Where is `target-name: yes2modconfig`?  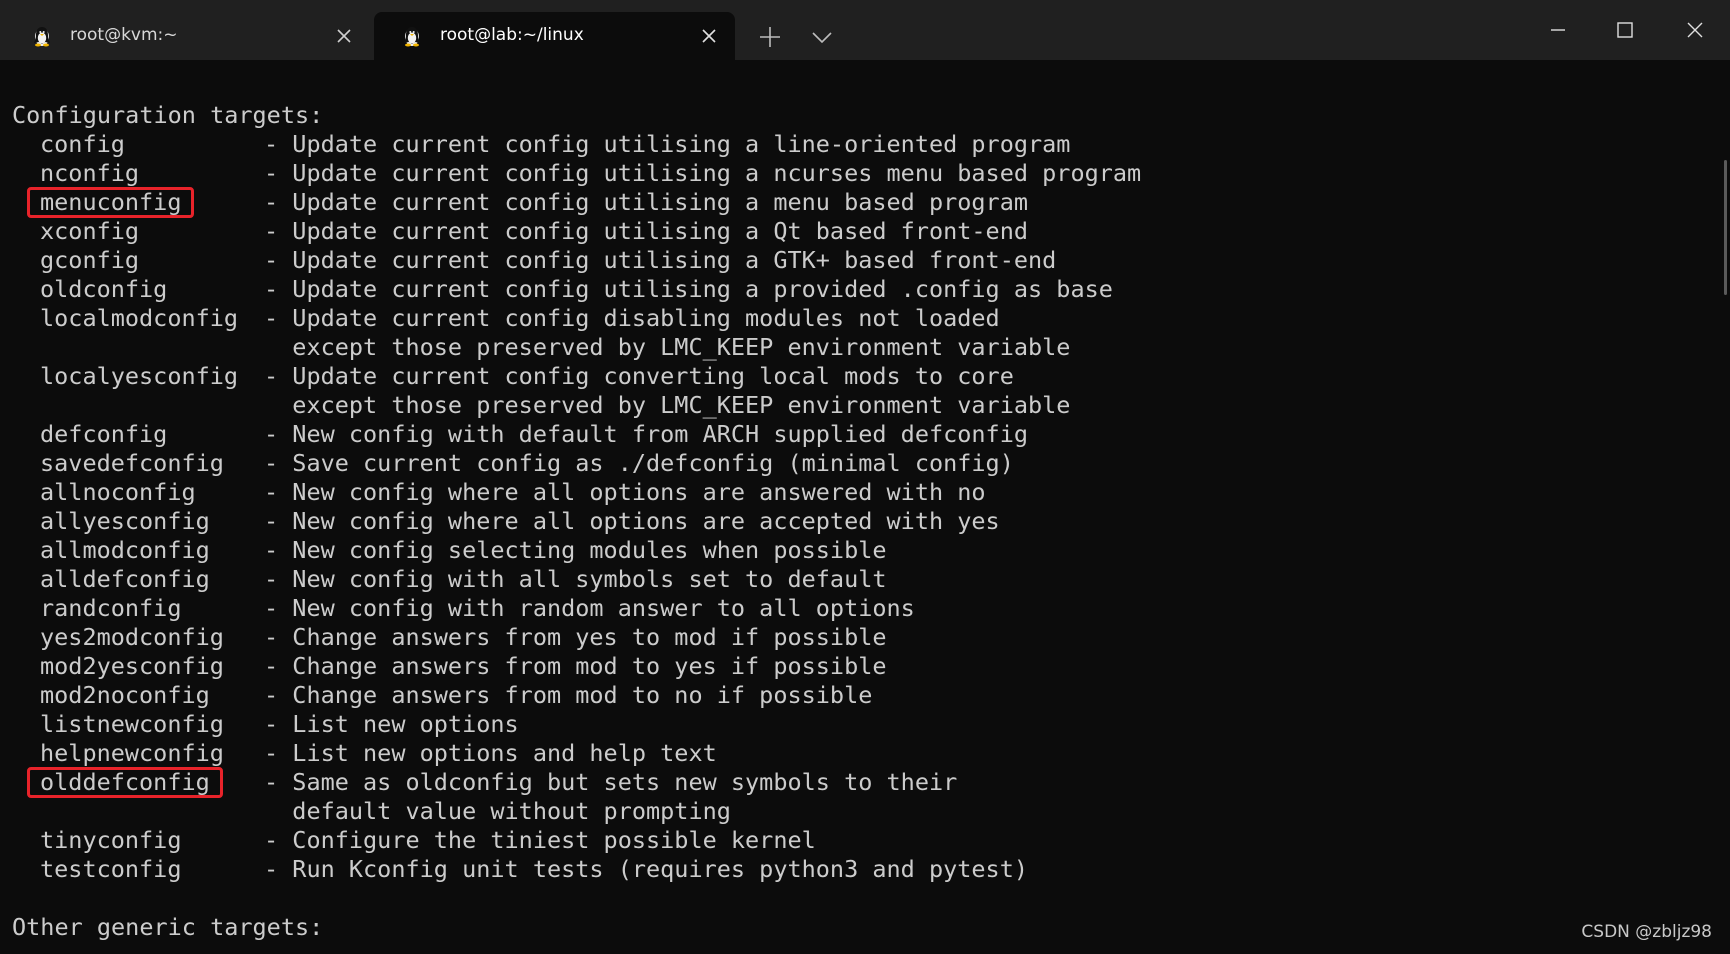 target-name: yes2modconfig is located at coordinates (132, 637).